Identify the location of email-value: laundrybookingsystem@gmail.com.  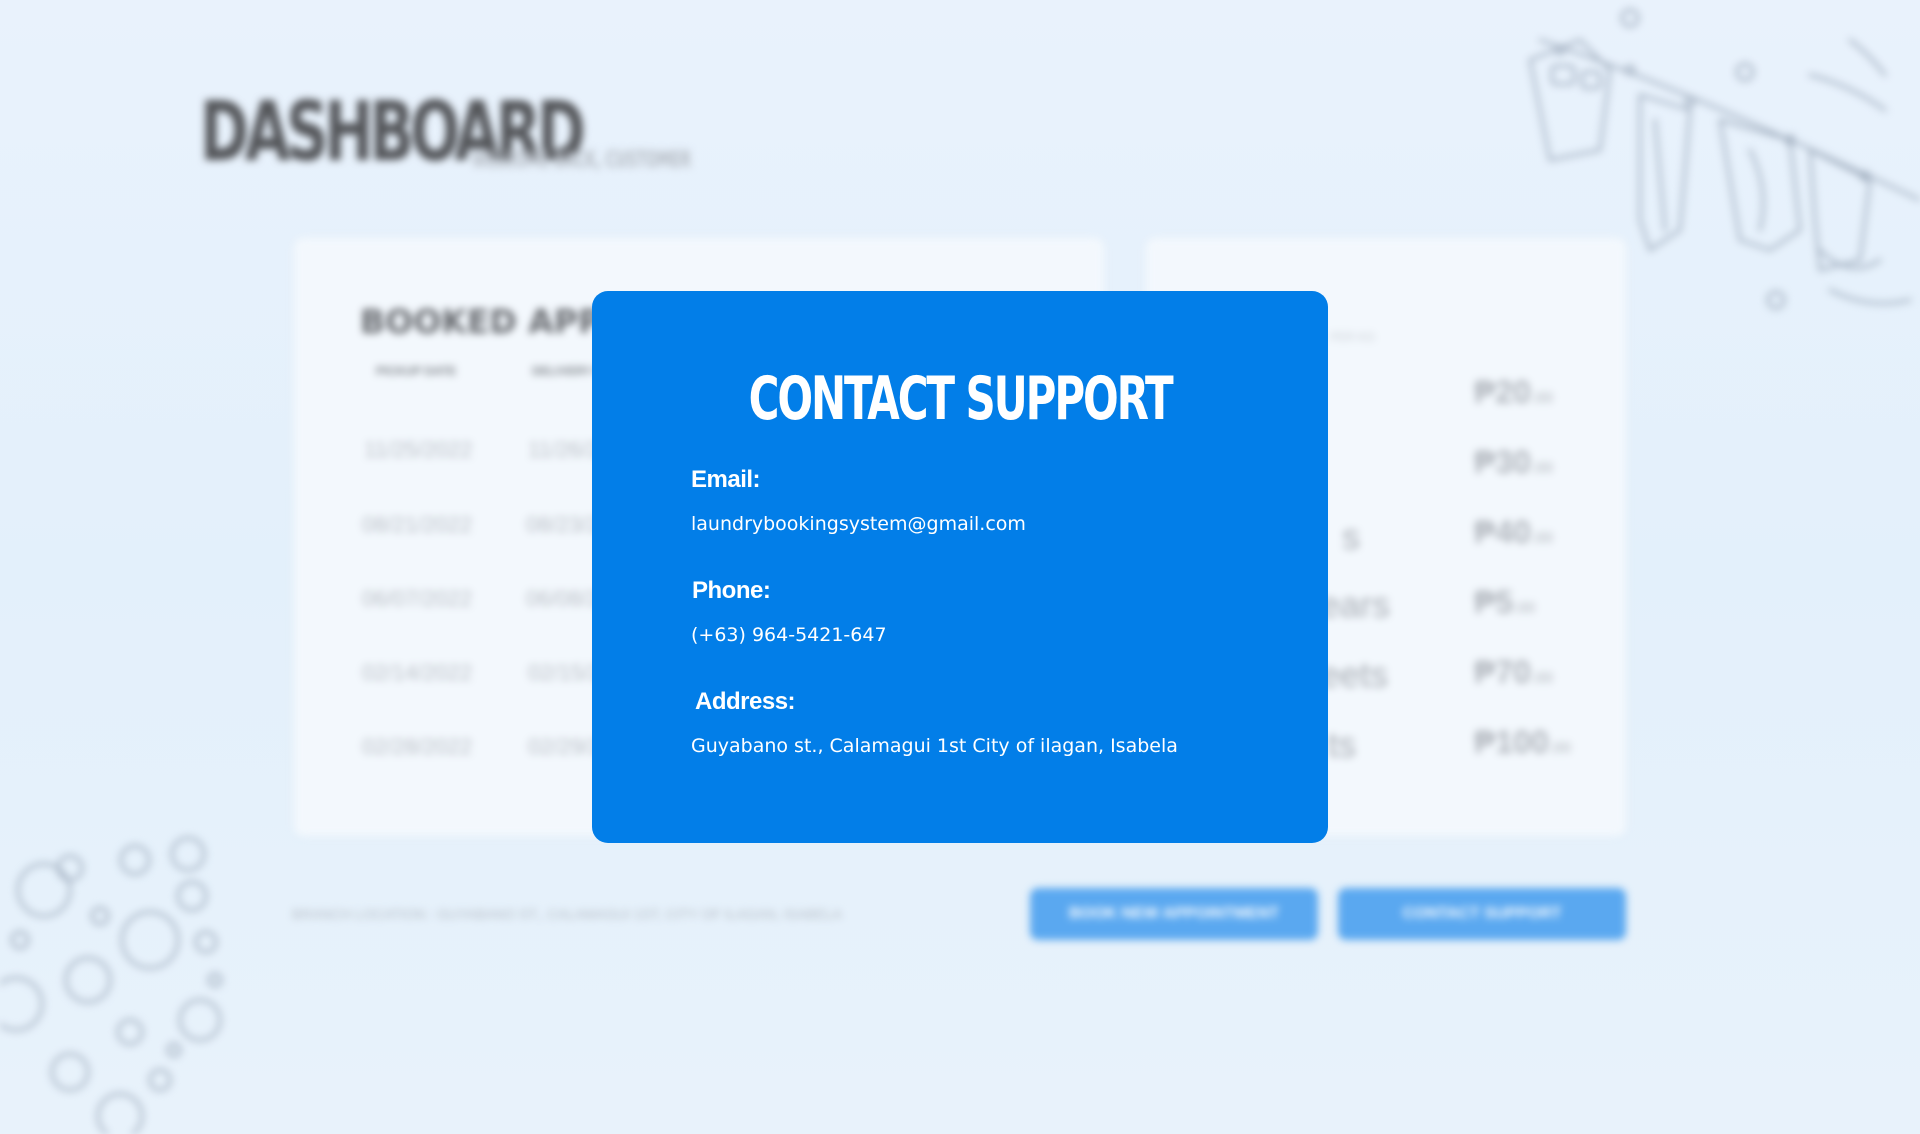
(858, 524).